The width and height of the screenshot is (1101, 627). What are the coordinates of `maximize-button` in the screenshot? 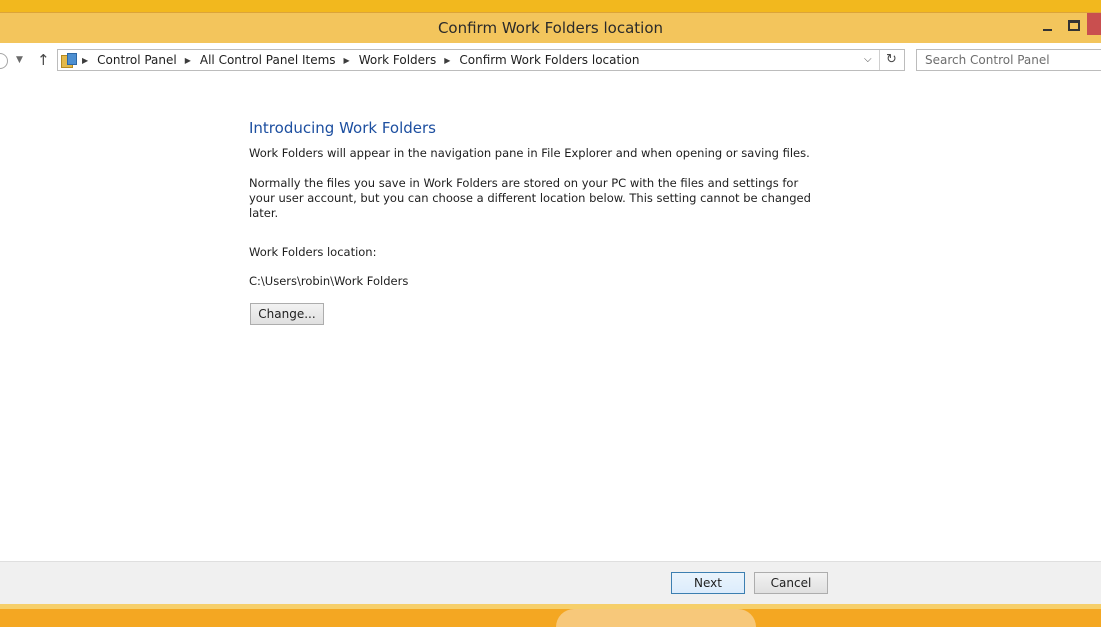 It's located at (1073, 26).